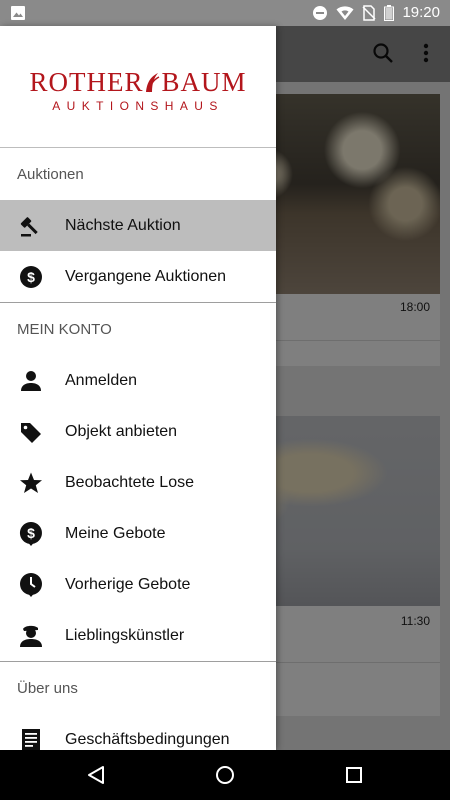 The width and height of the screenshot is (450, 800). I want to click on clock-time: 19:20, so click(421, 12).